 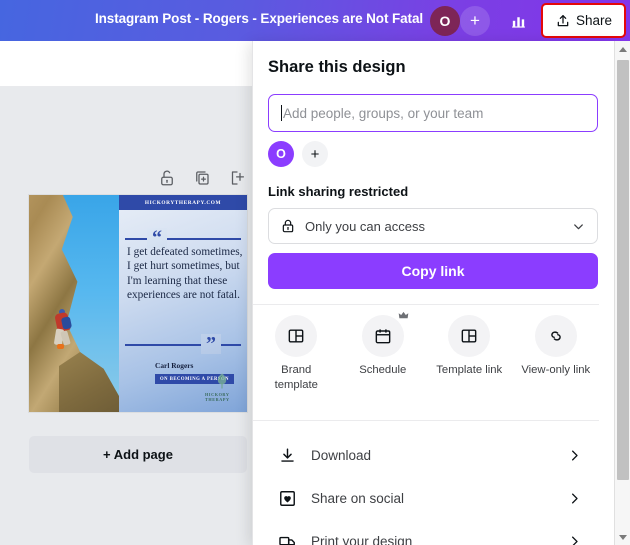 I want to click on header-user-avatar: O, so click(x=445, y=21).